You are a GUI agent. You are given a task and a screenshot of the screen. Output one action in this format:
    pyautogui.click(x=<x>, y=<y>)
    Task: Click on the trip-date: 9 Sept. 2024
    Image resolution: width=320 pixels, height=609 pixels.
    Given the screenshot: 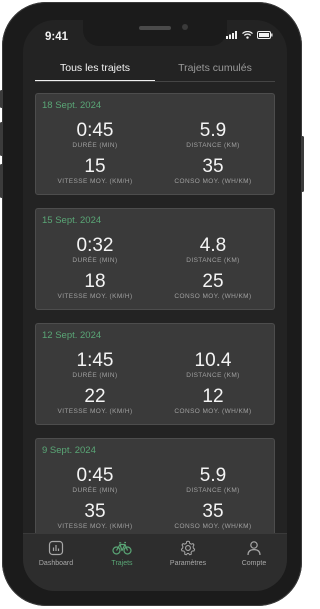 What is the action you would take?
    pyautogui.click(x=69, y=450)
    